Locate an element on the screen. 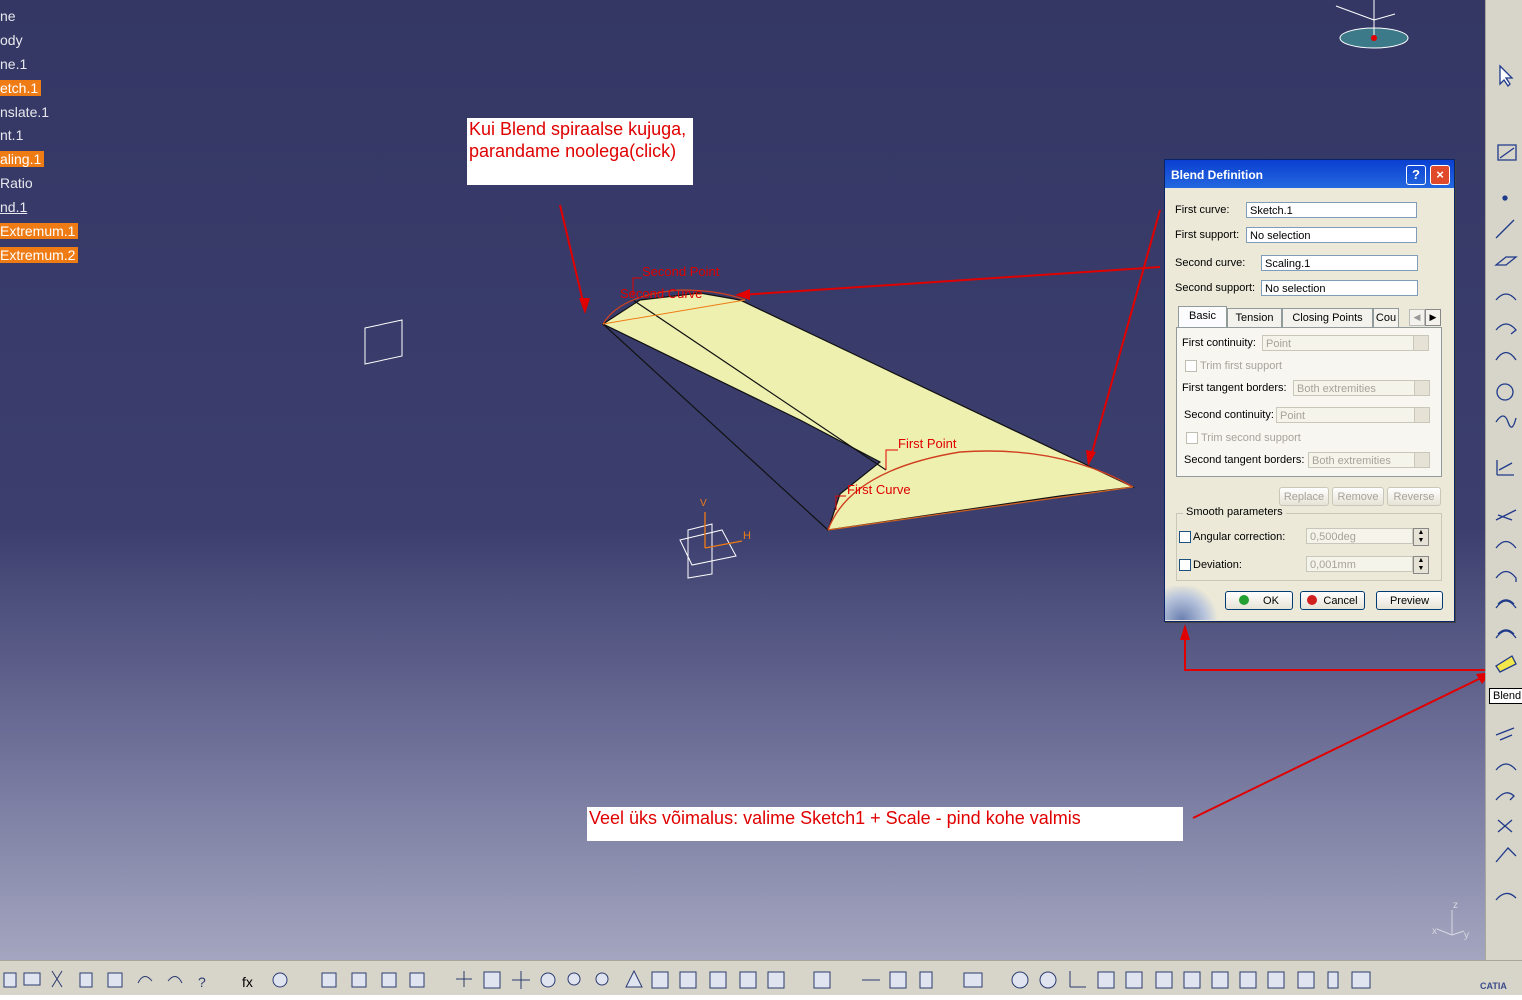  hide-show-icon is located at coordinates (748, 980).